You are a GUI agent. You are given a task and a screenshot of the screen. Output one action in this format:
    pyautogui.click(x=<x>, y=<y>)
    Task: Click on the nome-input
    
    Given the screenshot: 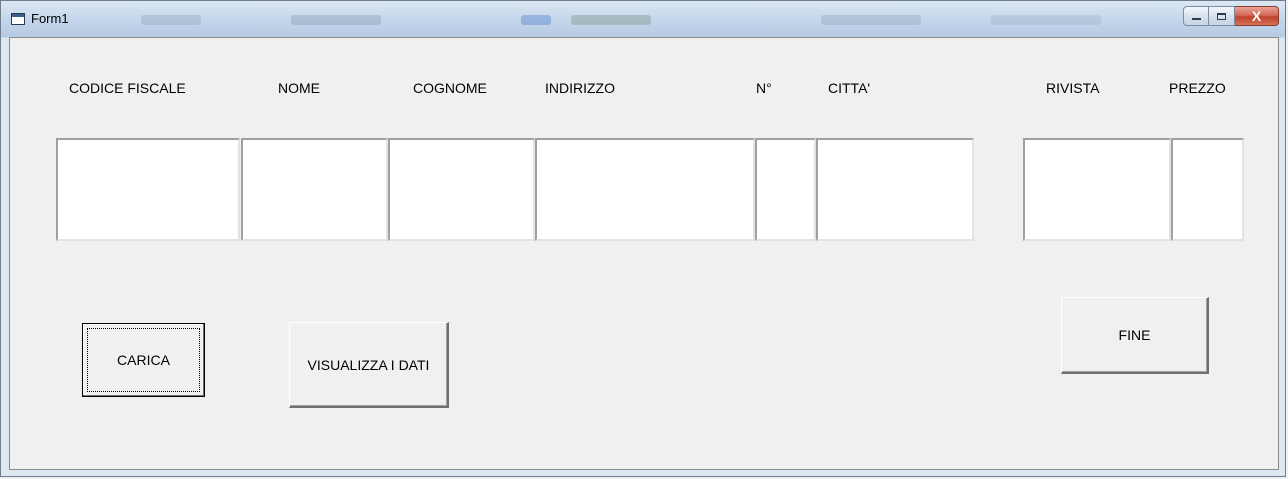 What is the action you would take?
    pyautogui.click(x=314, y=189)
    